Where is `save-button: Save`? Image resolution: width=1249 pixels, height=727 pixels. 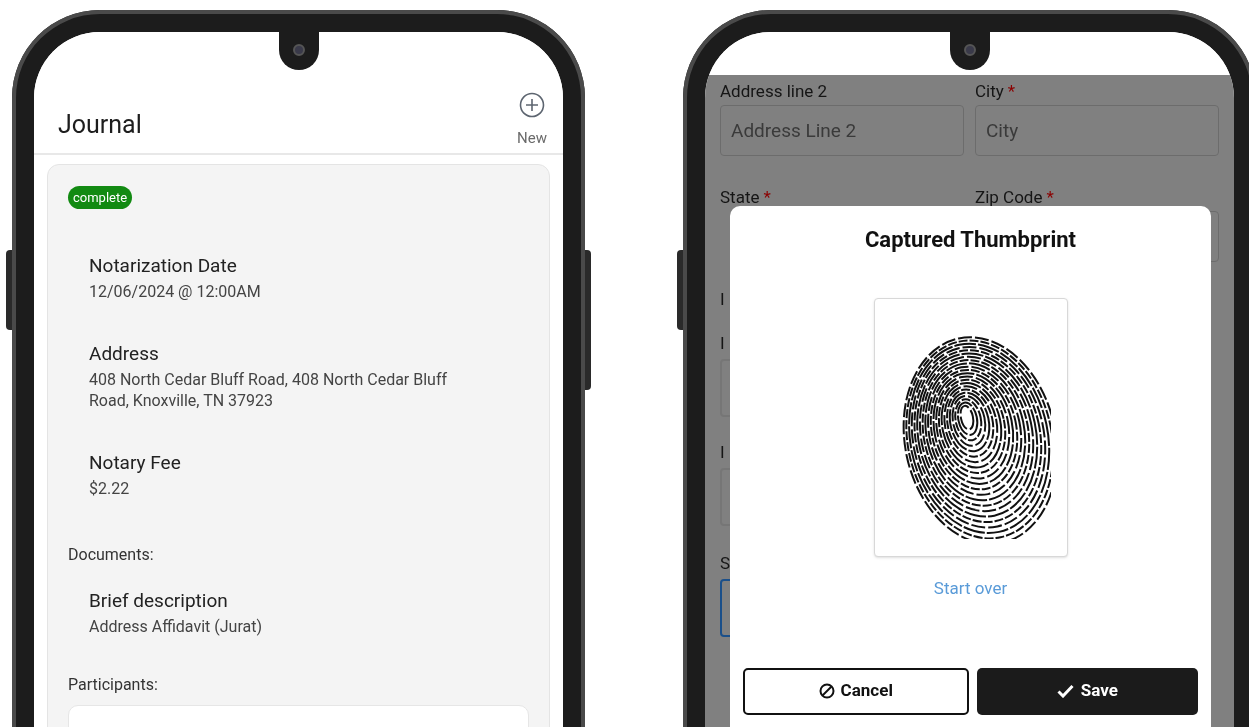
save-button: Save is located at coordinates (1087, 691).